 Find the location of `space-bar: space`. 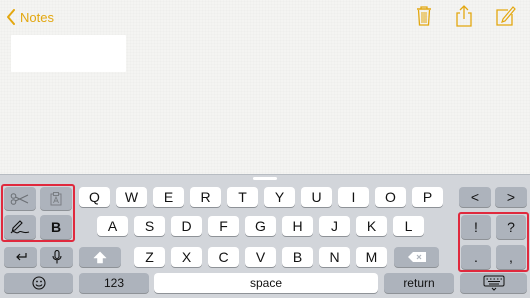

space-bar: space is located at coordinates (266, 283).